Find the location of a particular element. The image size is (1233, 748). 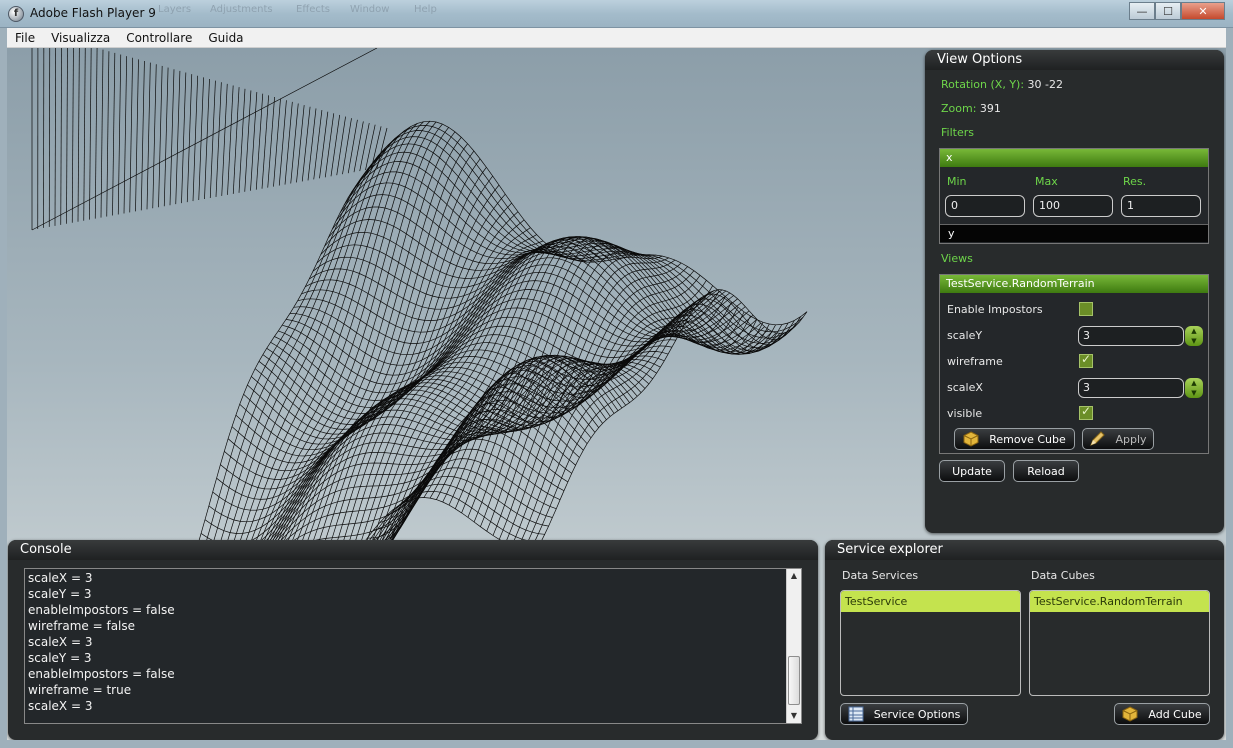

add-cube-label: Add Cube is located at coordinates (1175, 714).